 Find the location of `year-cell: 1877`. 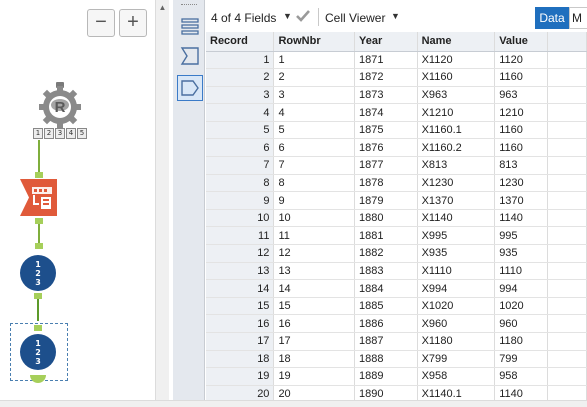

year-cell: 1877 is located at coordinates (386, 165).